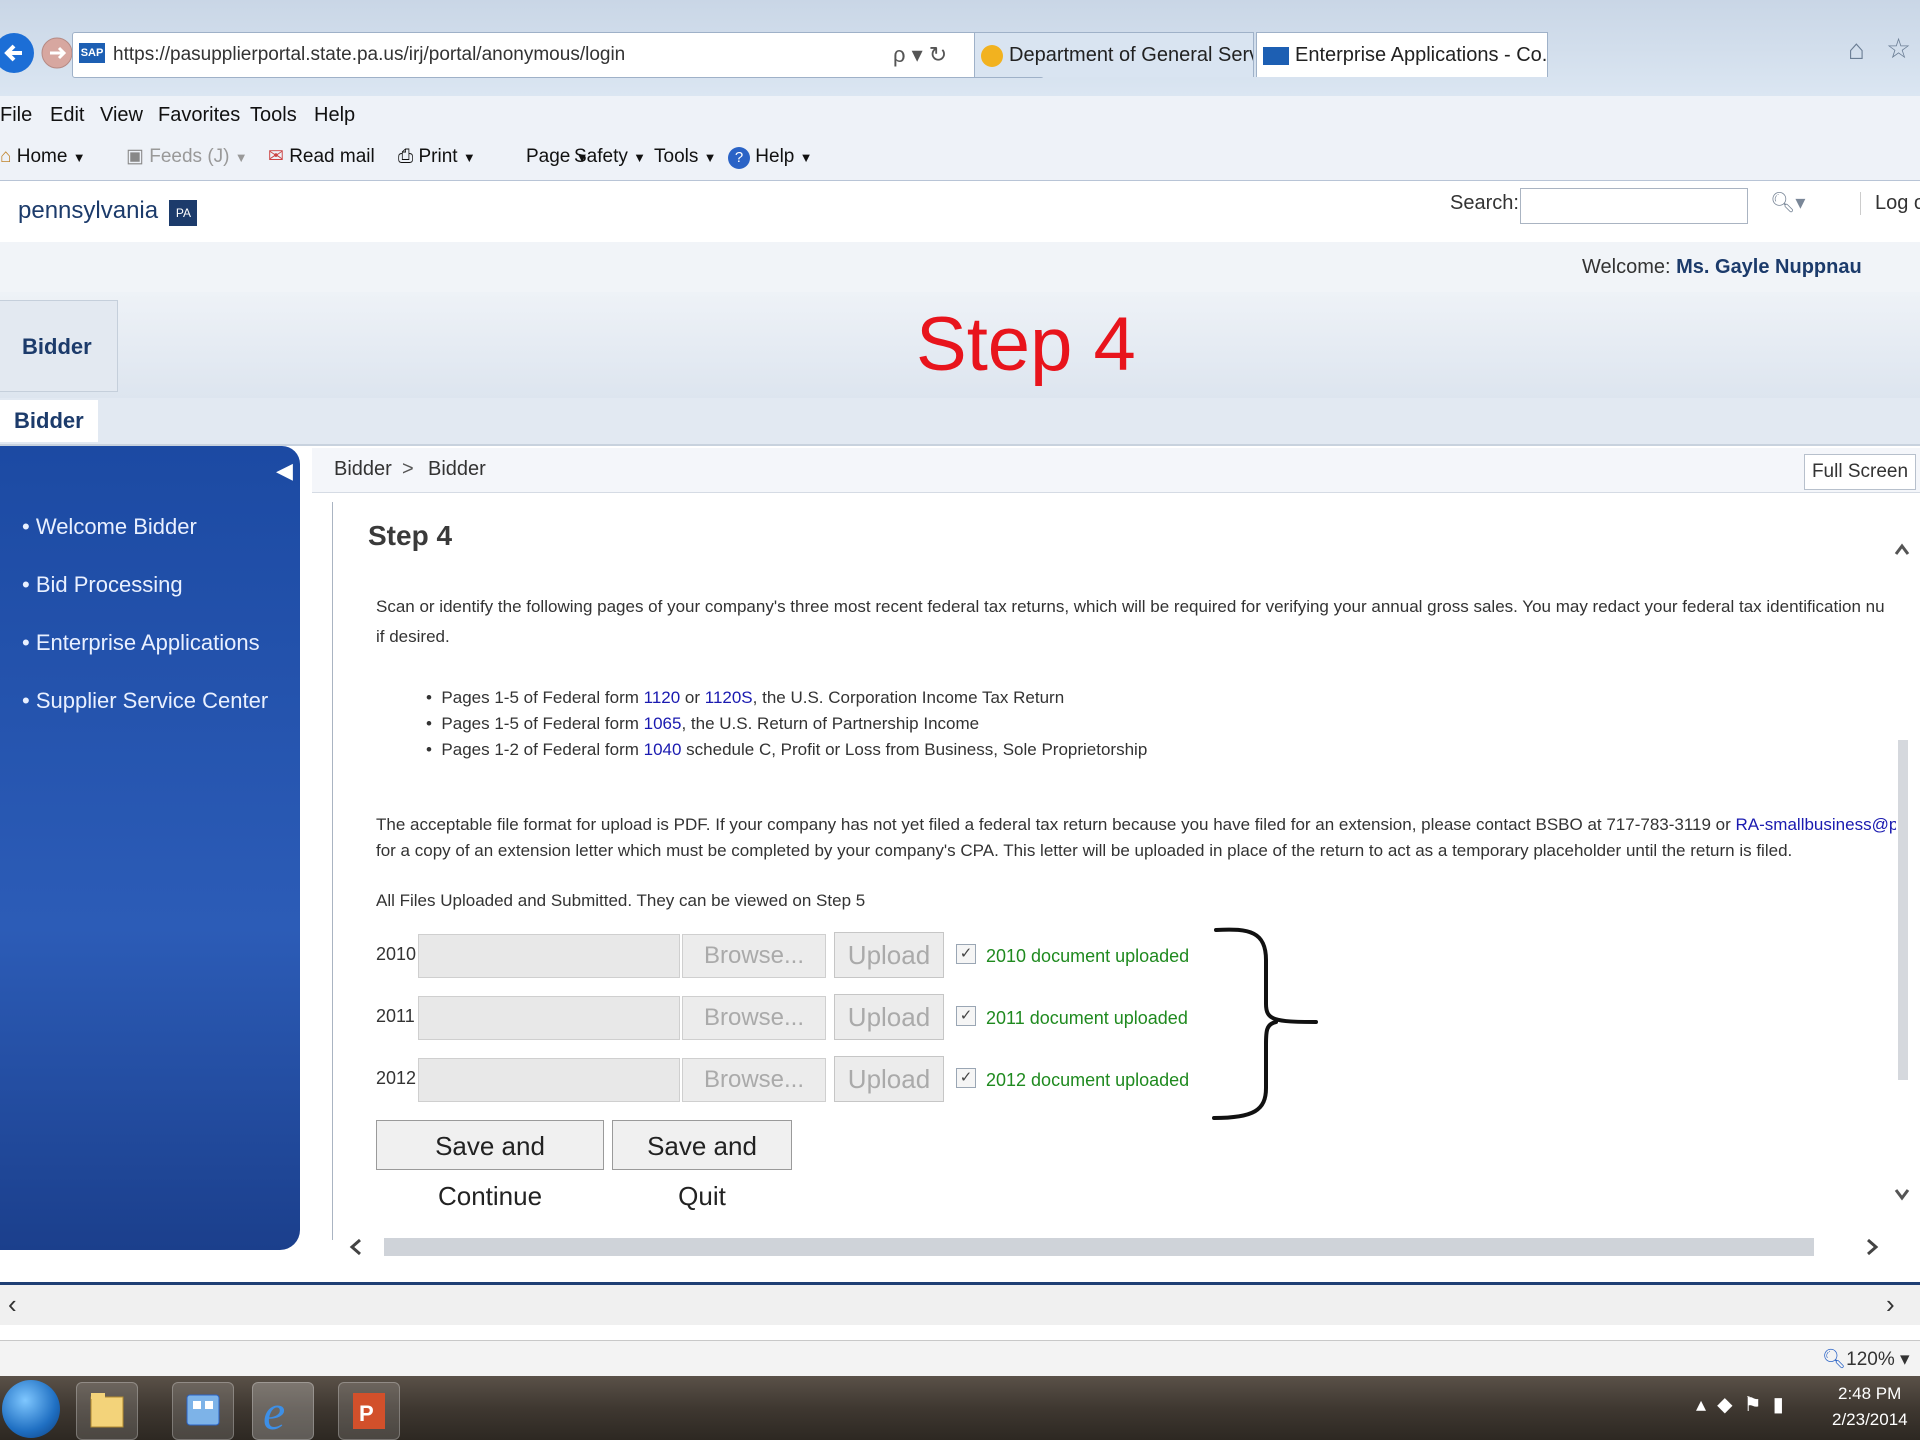 The width and height of the screenshot is (1920, 1440). Describe the element at coordinates (107, 1411) in the screenshot. I see `file-explorer-icon` at that location.